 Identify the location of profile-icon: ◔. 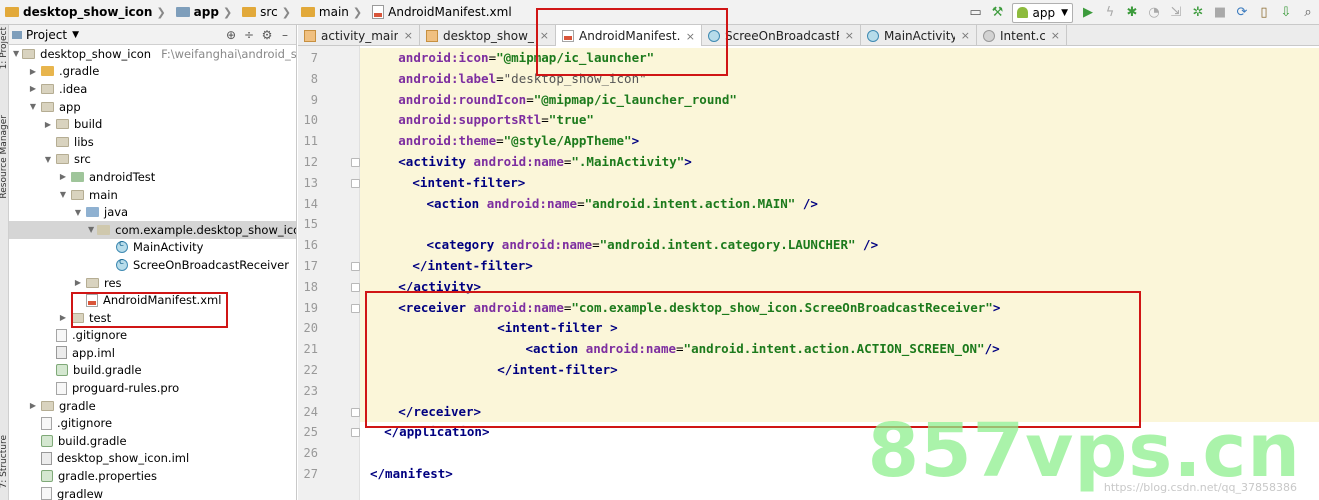
(1154, 13).